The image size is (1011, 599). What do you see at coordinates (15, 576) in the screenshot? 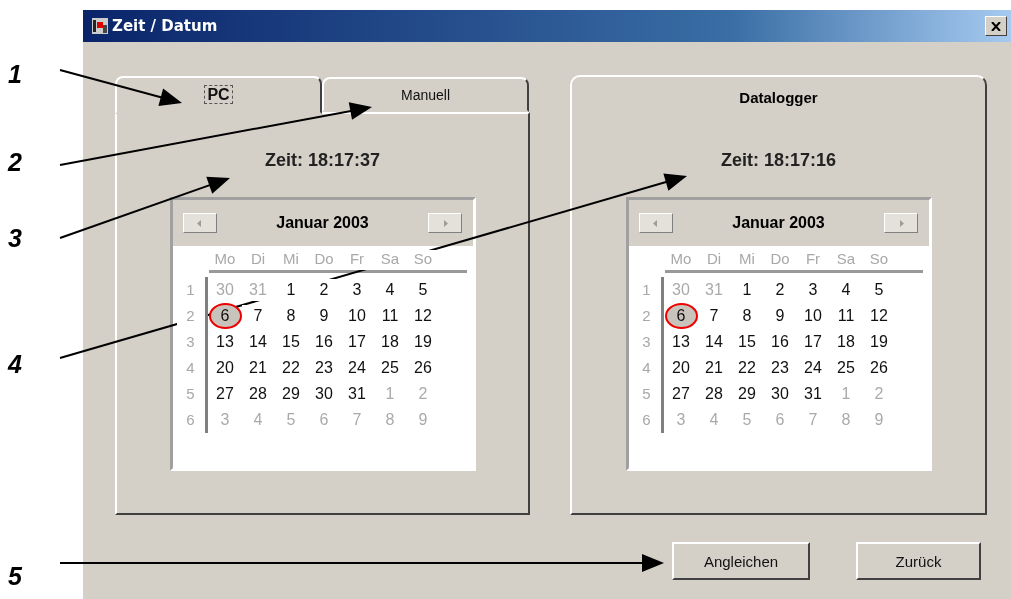
I see `callout-number: 5` at bounding box center [15, 576].